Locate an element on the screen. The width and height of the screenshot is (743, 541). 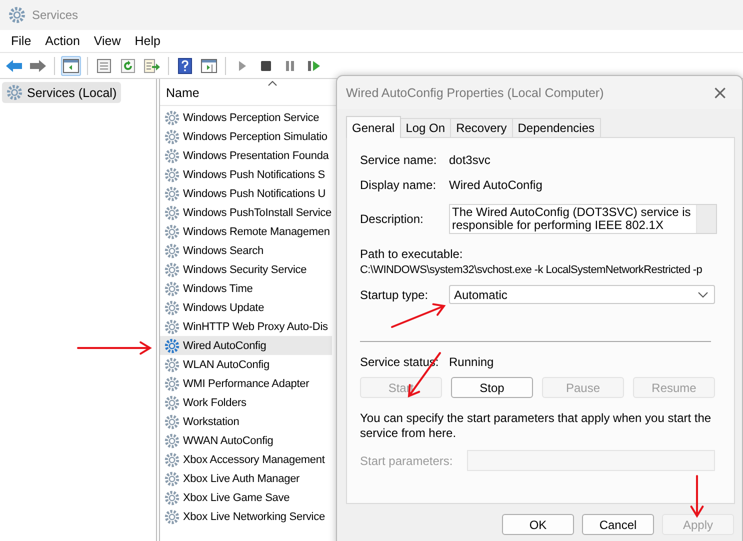
service-name: Xbox Live Game Save is located at coordinates (236, 498).